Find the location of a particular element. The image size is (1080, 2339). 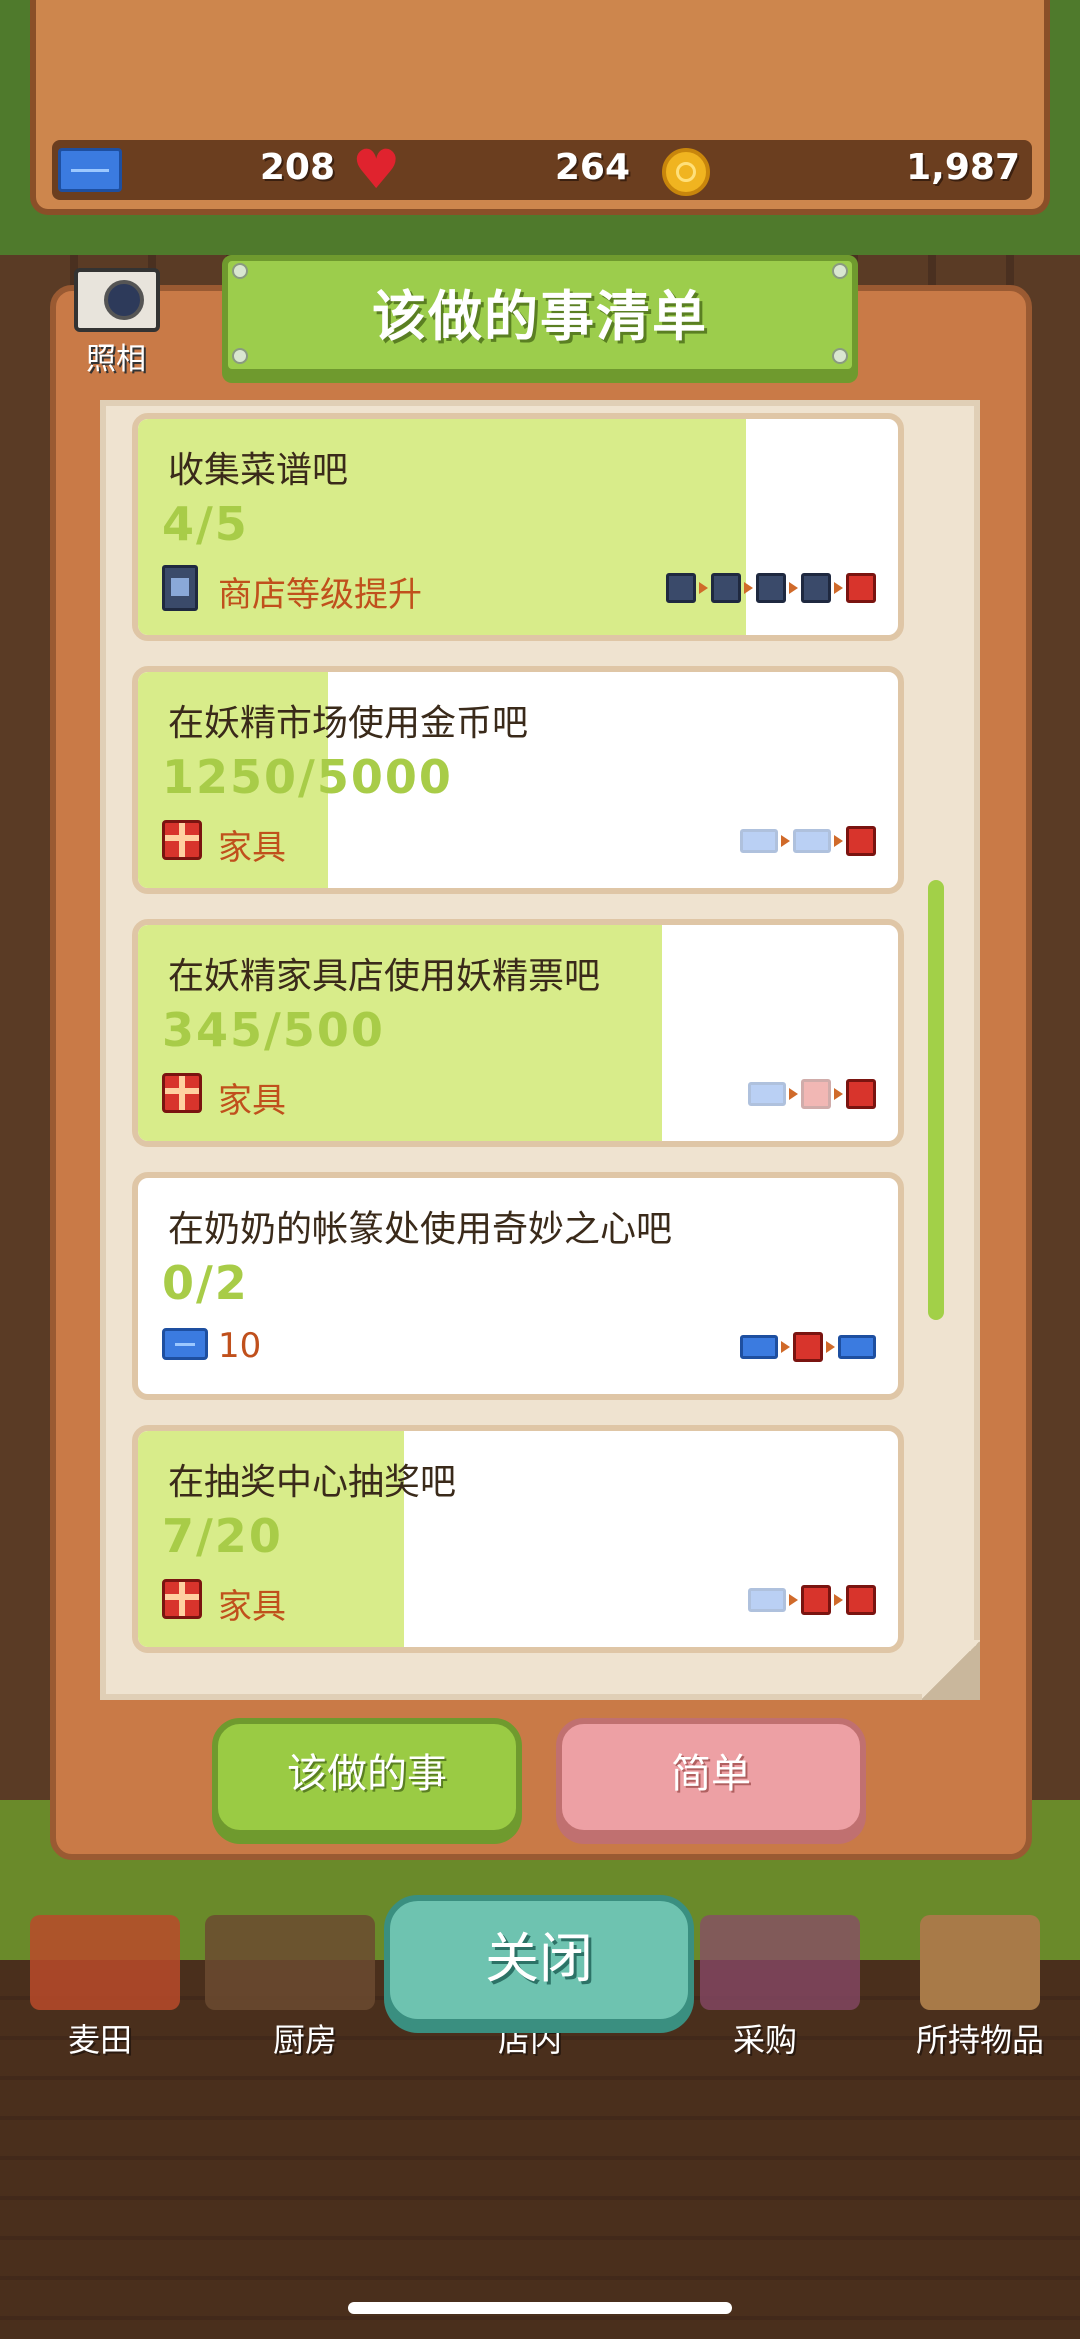

task-progress: 345/500 is located at coordinates (273, 1030).